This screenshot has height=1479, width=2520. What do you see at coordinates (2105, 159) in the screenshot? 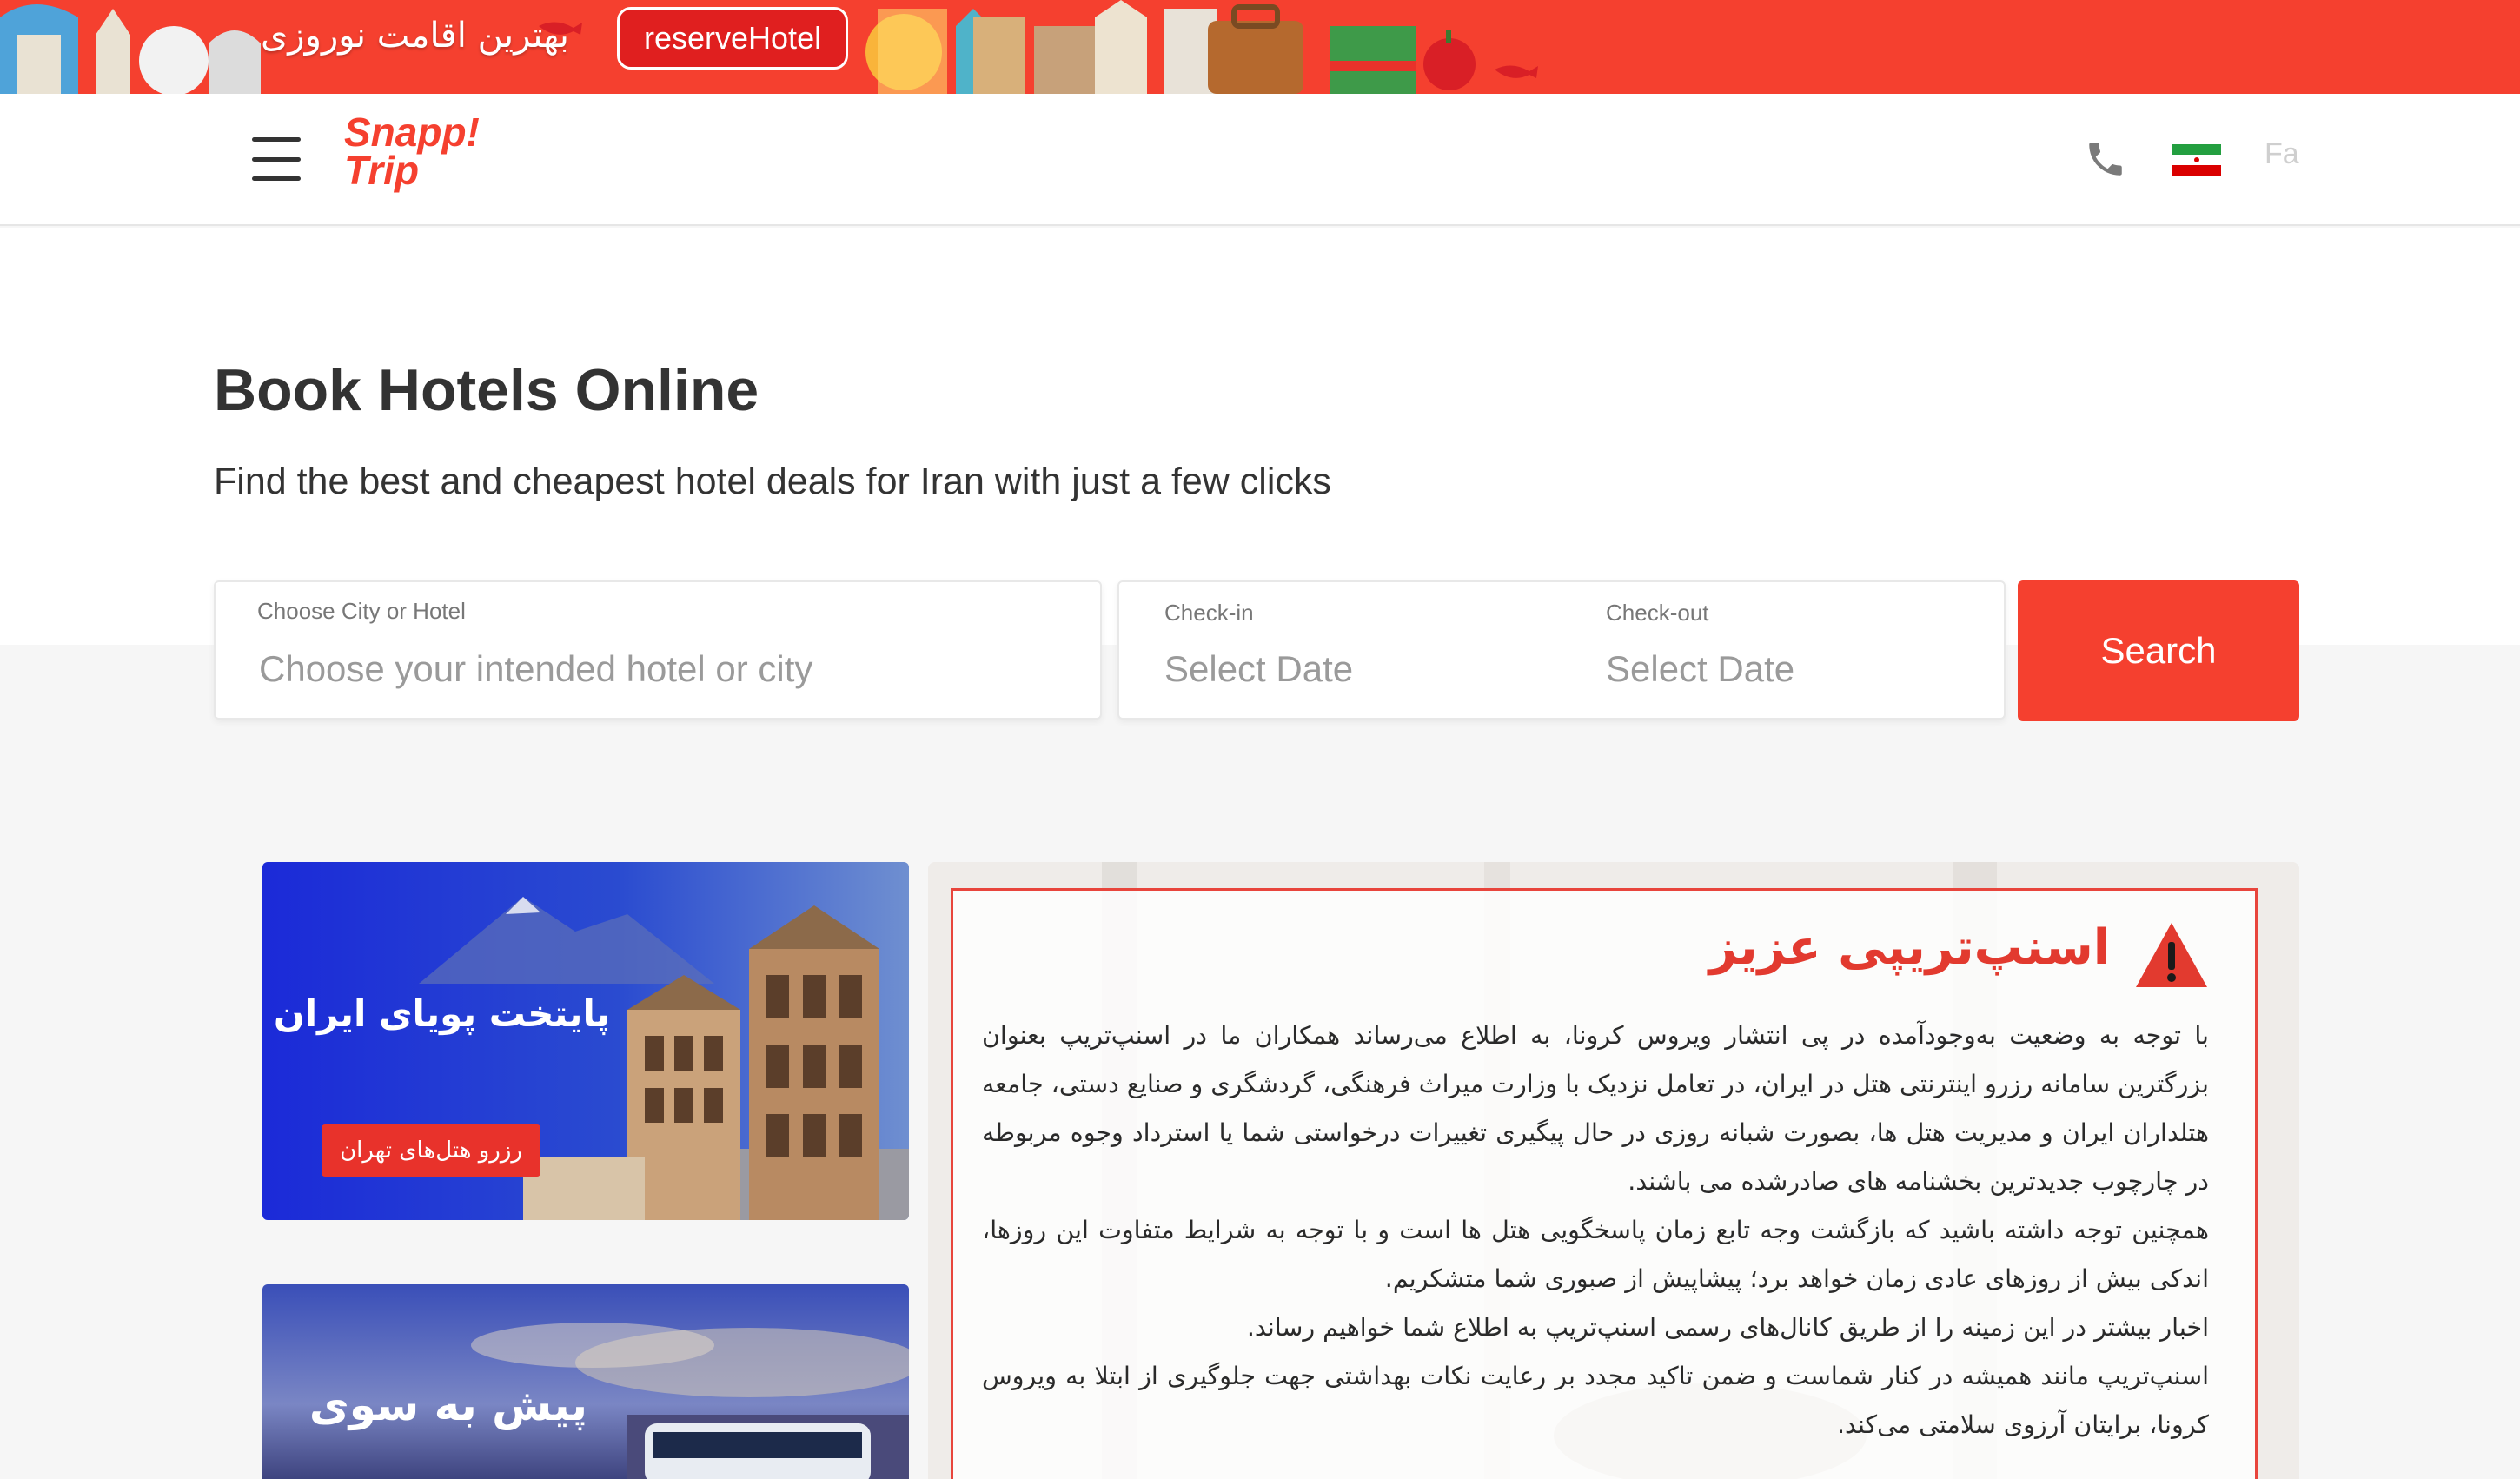
I see `phone-icon` at bounding box center [2105, 159].